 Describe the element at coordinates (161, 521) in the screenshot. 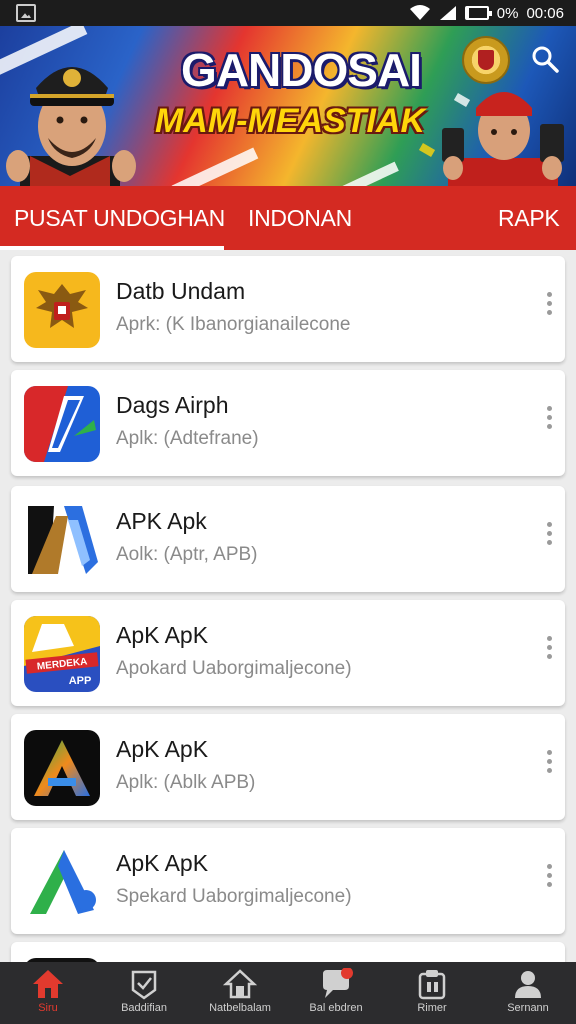

I see `app-name: APK Apk` at that location.